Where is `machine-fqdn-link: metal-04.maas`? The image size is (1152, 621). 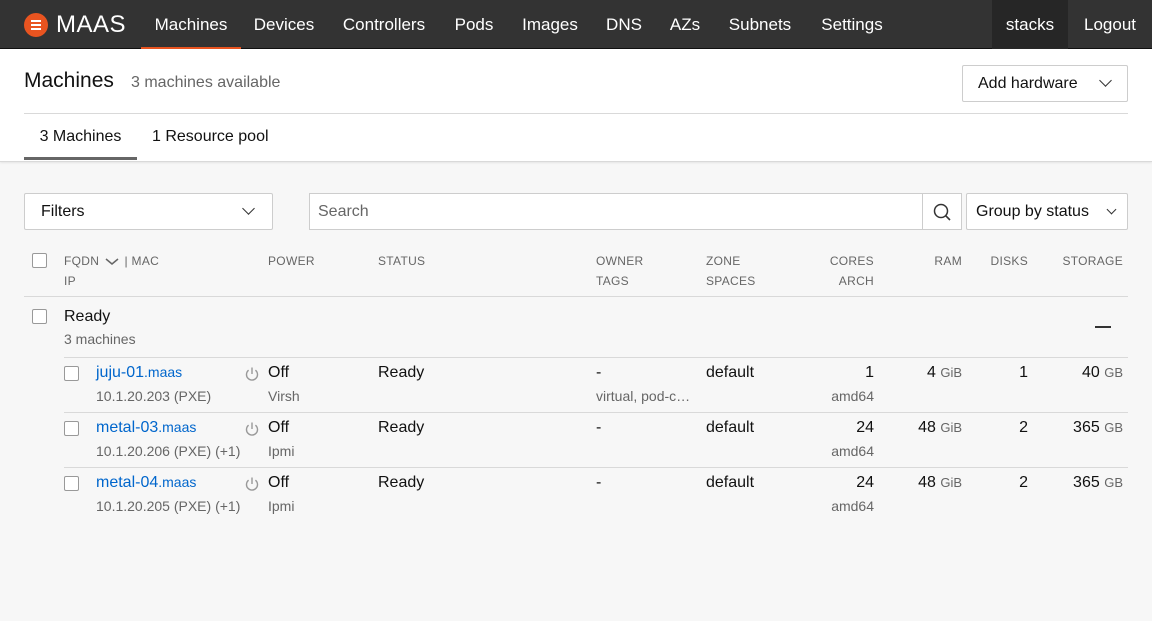
machine-fqdn-link: metal-04.maas is located at coordinates (146, 483).